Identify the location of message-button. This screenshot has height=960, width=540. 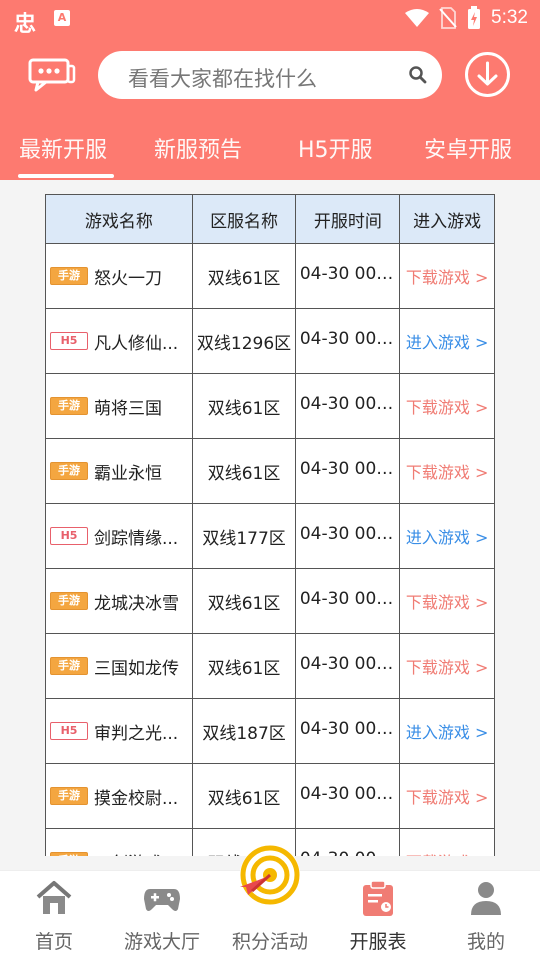
(52, 75).